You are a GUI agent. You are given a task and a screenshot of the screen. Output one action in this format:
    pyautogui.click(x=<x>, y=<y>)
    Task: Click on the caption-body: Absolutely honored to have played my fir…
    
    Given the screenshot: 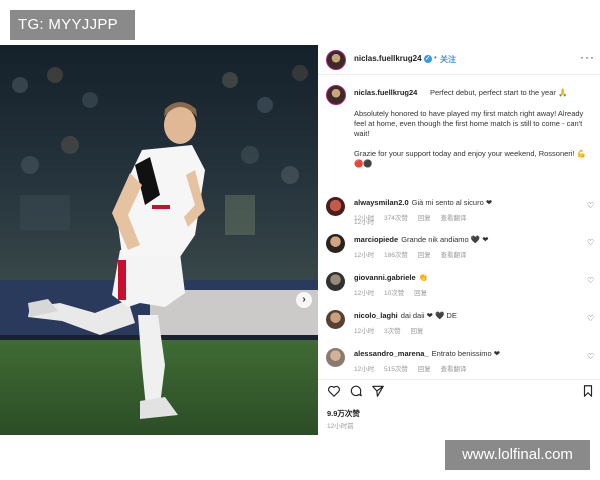 What is the action you would take?
    pyautogui.click(x=472, y=144)
    